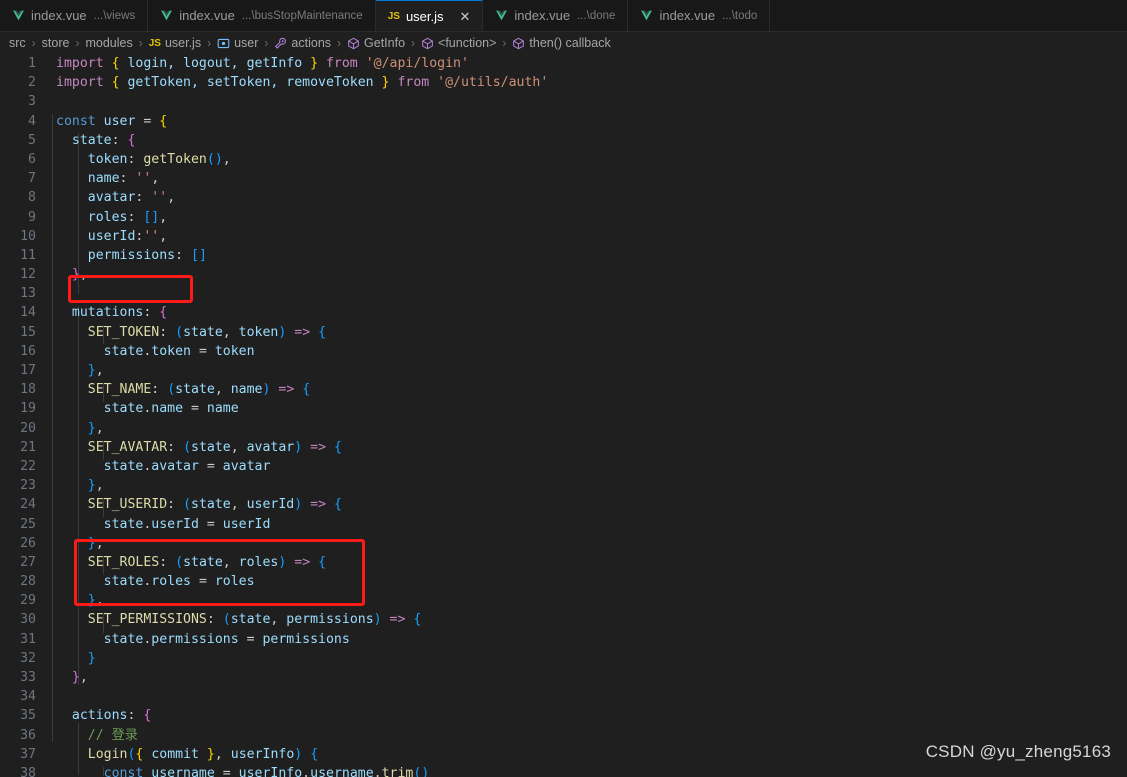 This screenshot has width=1127, height=777. I want to click on code-content: state.avatar = avatar, so click(589, 466).